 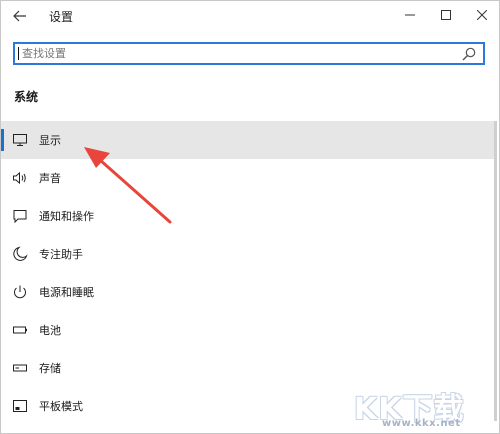 I want to click on nav-label-power-sleep: 电源和睡眠, so click(x=66, y=292).